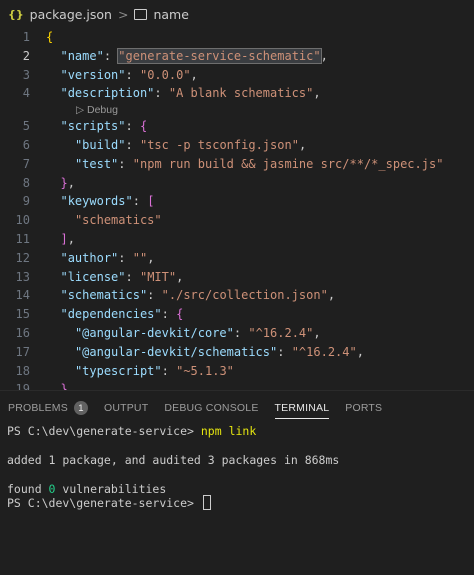  I want to click on code-line: 15 "dependencies": {, so click(237, 314).